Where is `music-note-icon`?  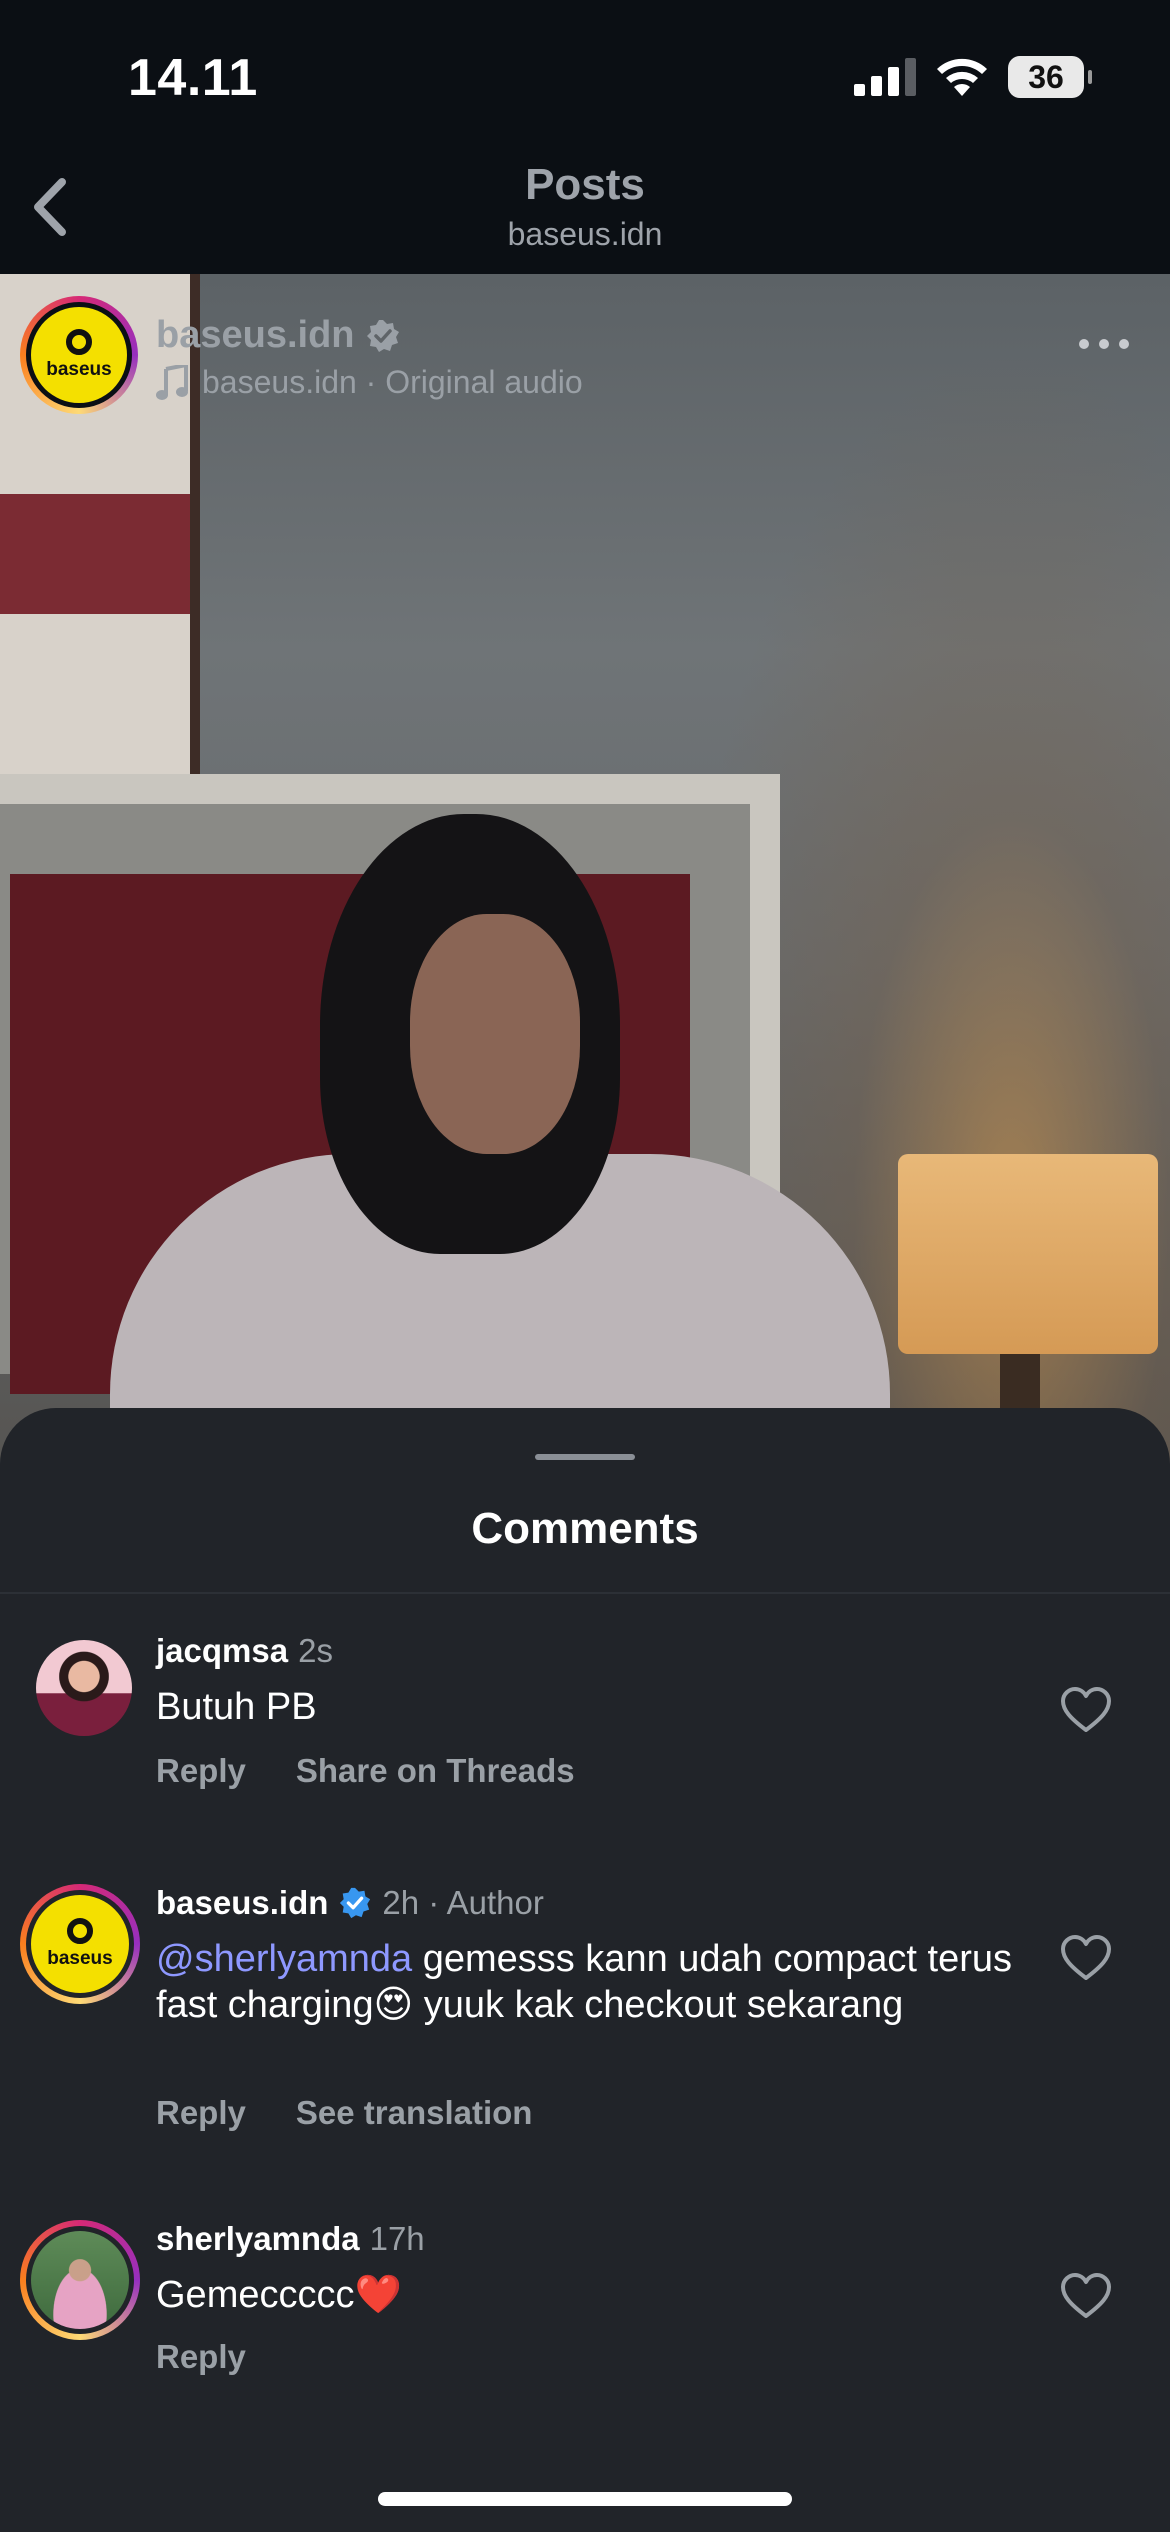 music-note-icon is located at coordinates (172, 382).